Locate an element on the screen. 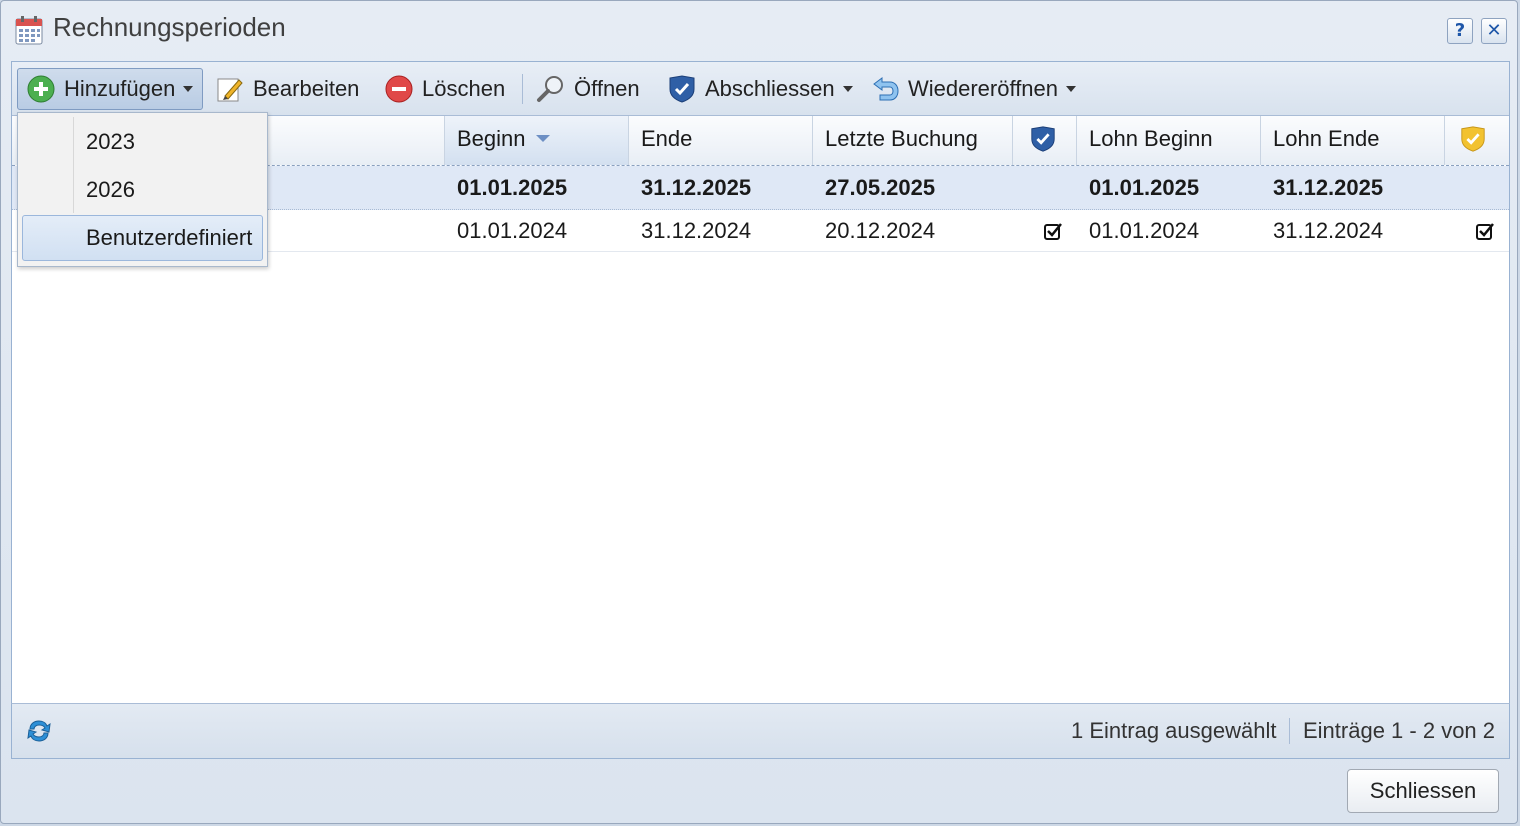 The height and width of the screenshot is (826, 1520). cell-lohn-closed is located at coordinates (1479, 230).